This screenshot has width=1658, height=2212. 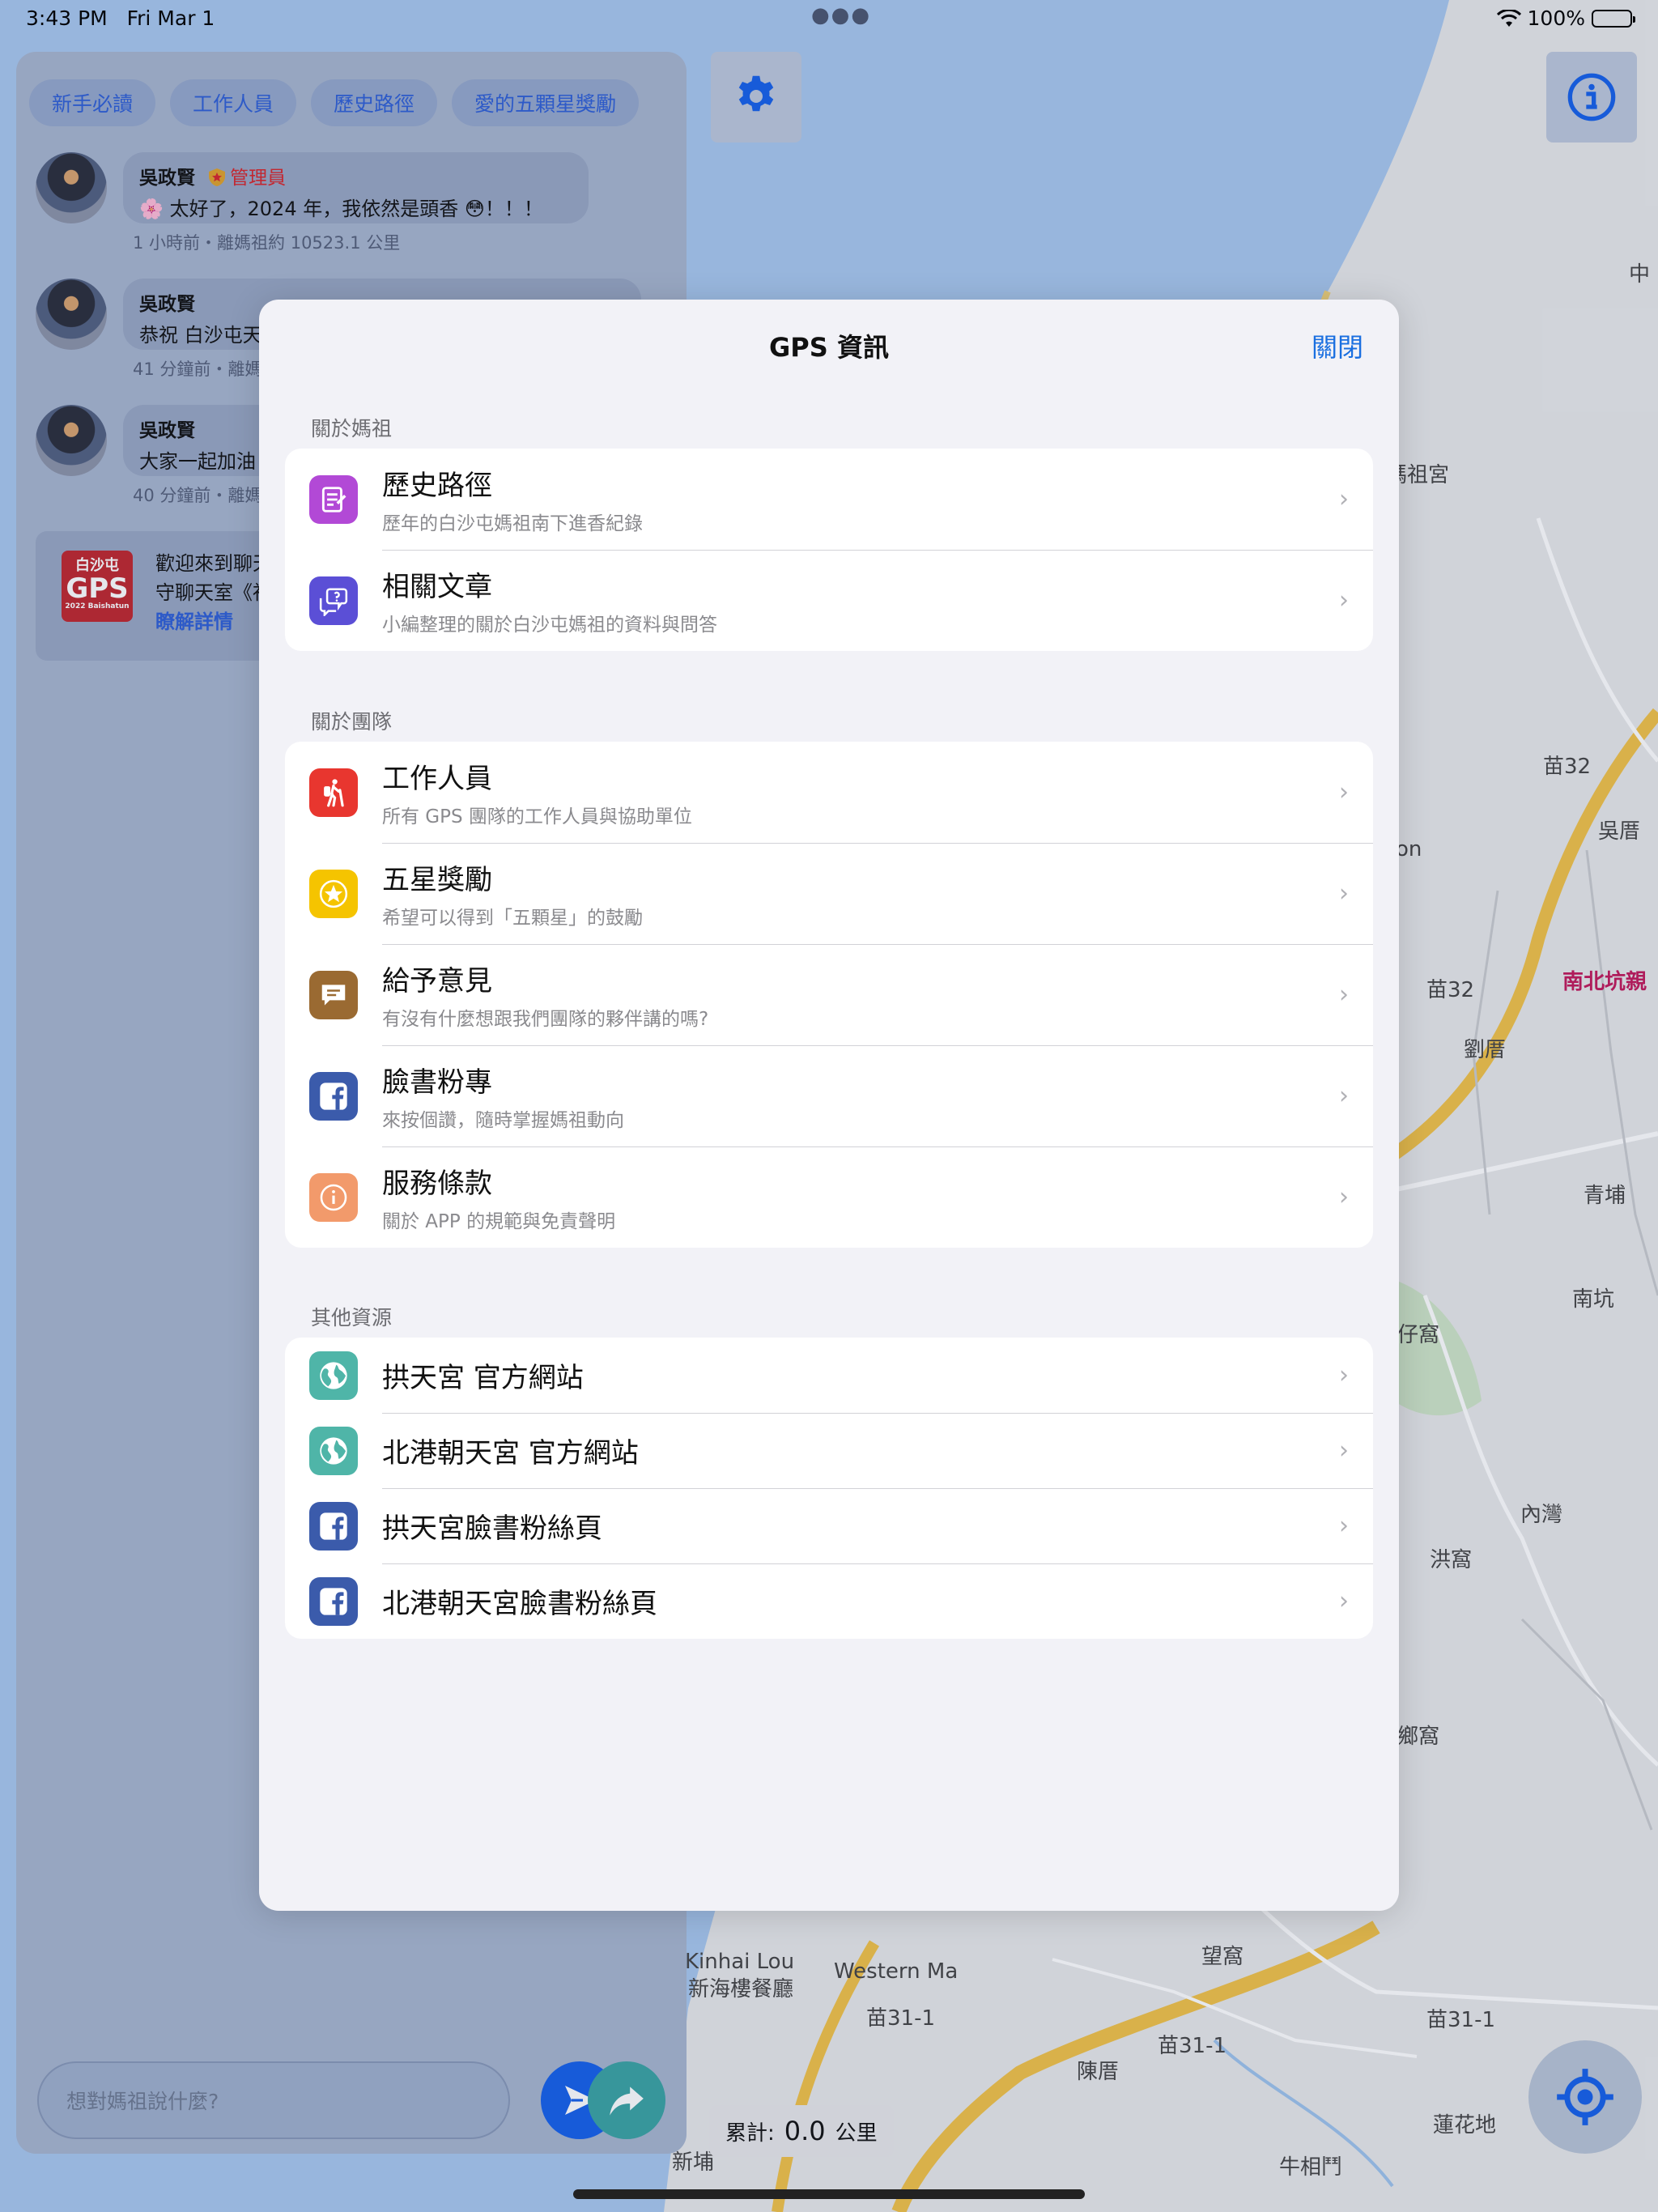 What do you see at coordinates (437, 779) in the screenshot?
I see `row-title: 工作人員` at bounding box center [437, 779].